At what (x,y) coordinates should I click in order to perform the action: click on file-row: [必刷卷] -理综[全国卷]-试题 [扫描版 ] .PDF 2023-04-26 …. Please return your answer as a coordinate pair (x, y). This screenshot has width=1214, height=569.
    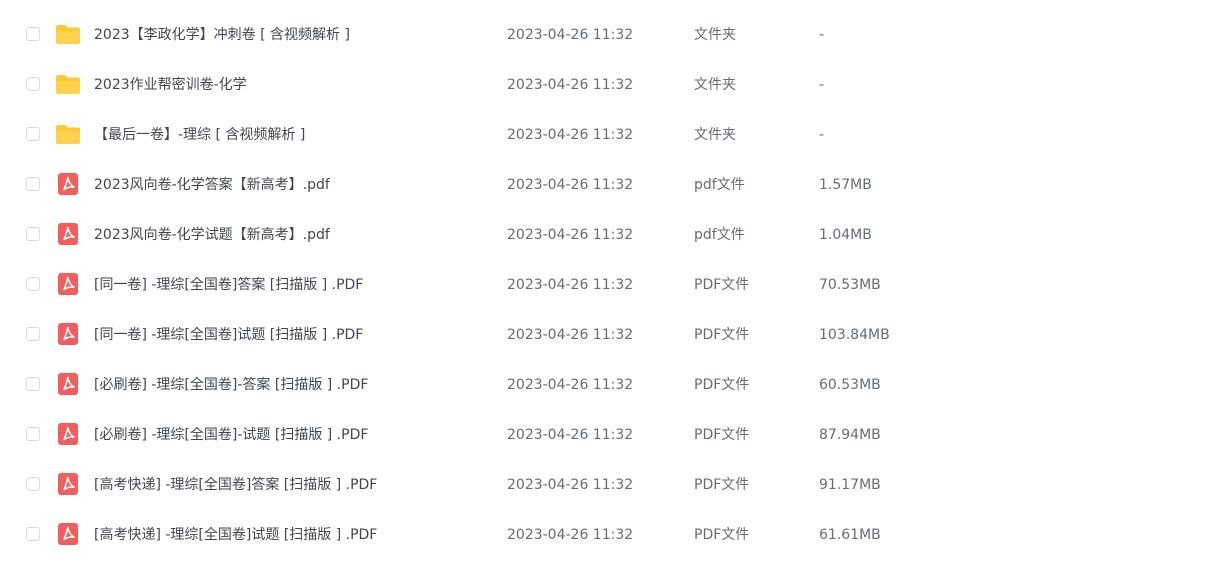
    Looking at the image, I should click on (607, 435).